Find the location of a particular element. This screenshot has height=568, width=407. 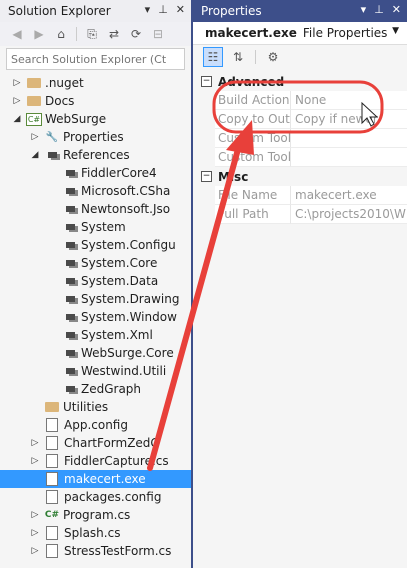

solution-explorer-toolbar: ◀ ▶ ⌂ ⎘ ⇄ ⟳ ⊟ is located at coordinates (95, 34).